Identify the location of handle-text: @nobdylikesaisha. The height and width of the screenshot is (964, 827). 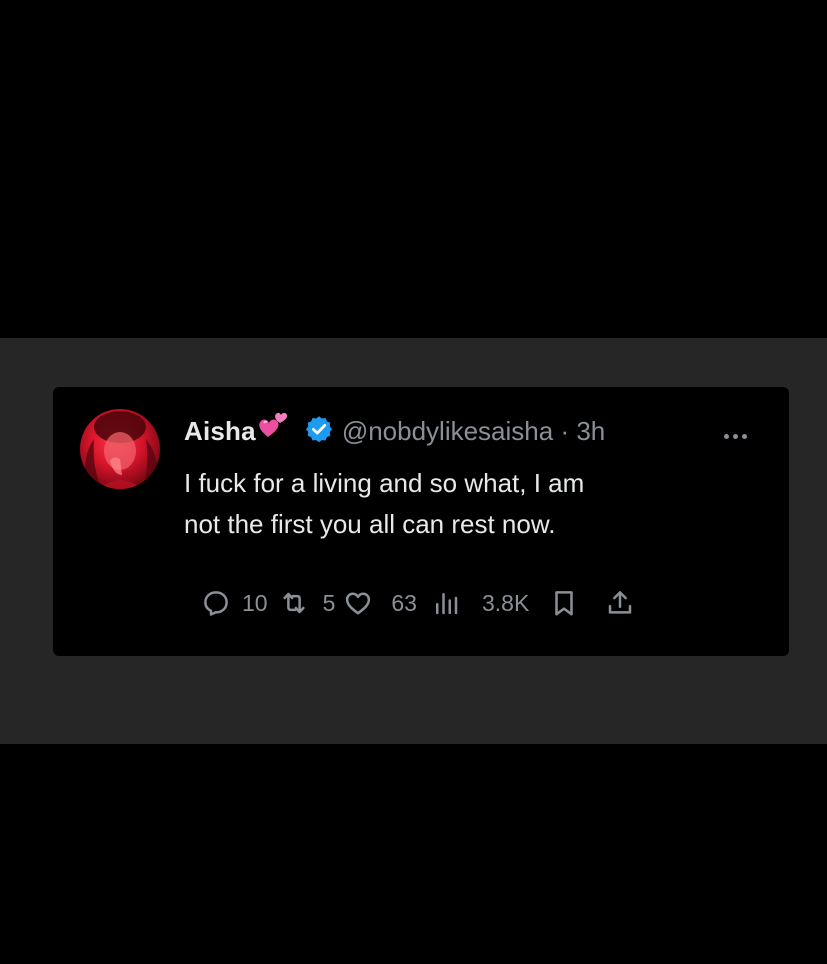
(447, 431).